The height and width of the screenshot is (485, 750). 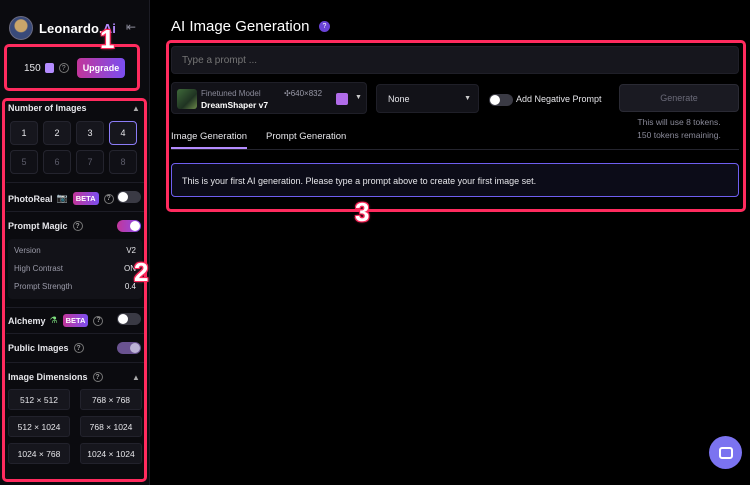 I want to click on chat-icon, so click(x=725, y=452).